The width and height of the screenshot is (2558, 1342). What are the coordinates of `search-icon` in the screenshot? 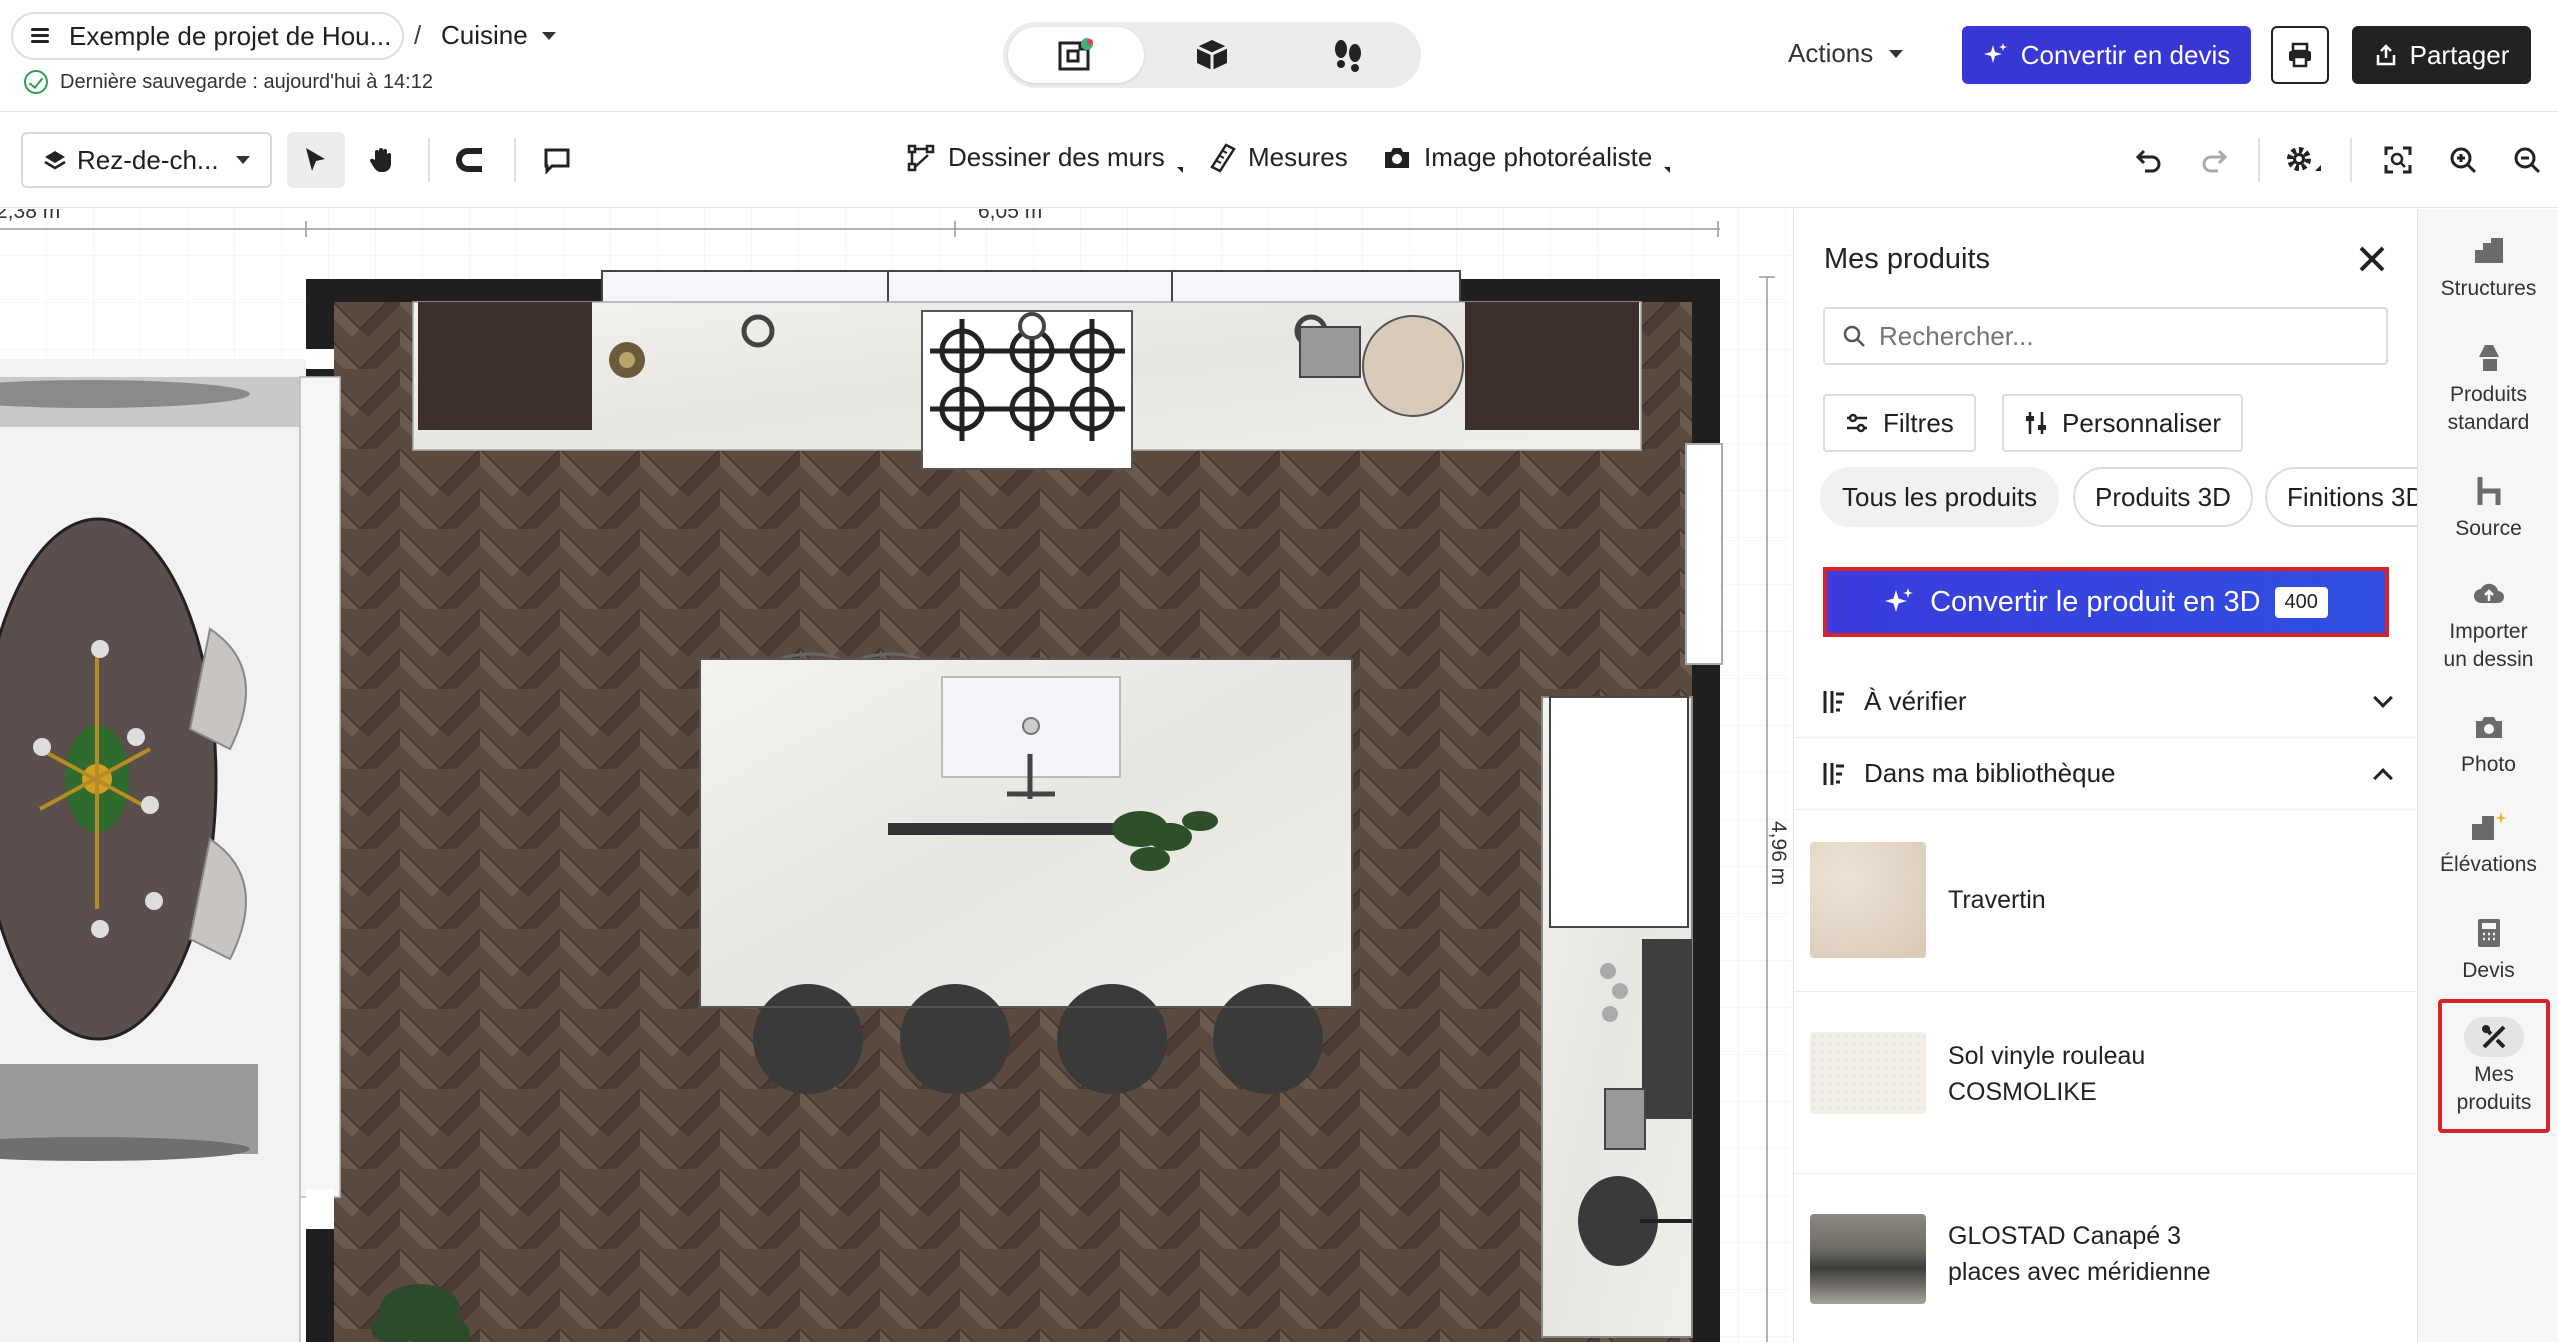 It's located at (1854, 336).